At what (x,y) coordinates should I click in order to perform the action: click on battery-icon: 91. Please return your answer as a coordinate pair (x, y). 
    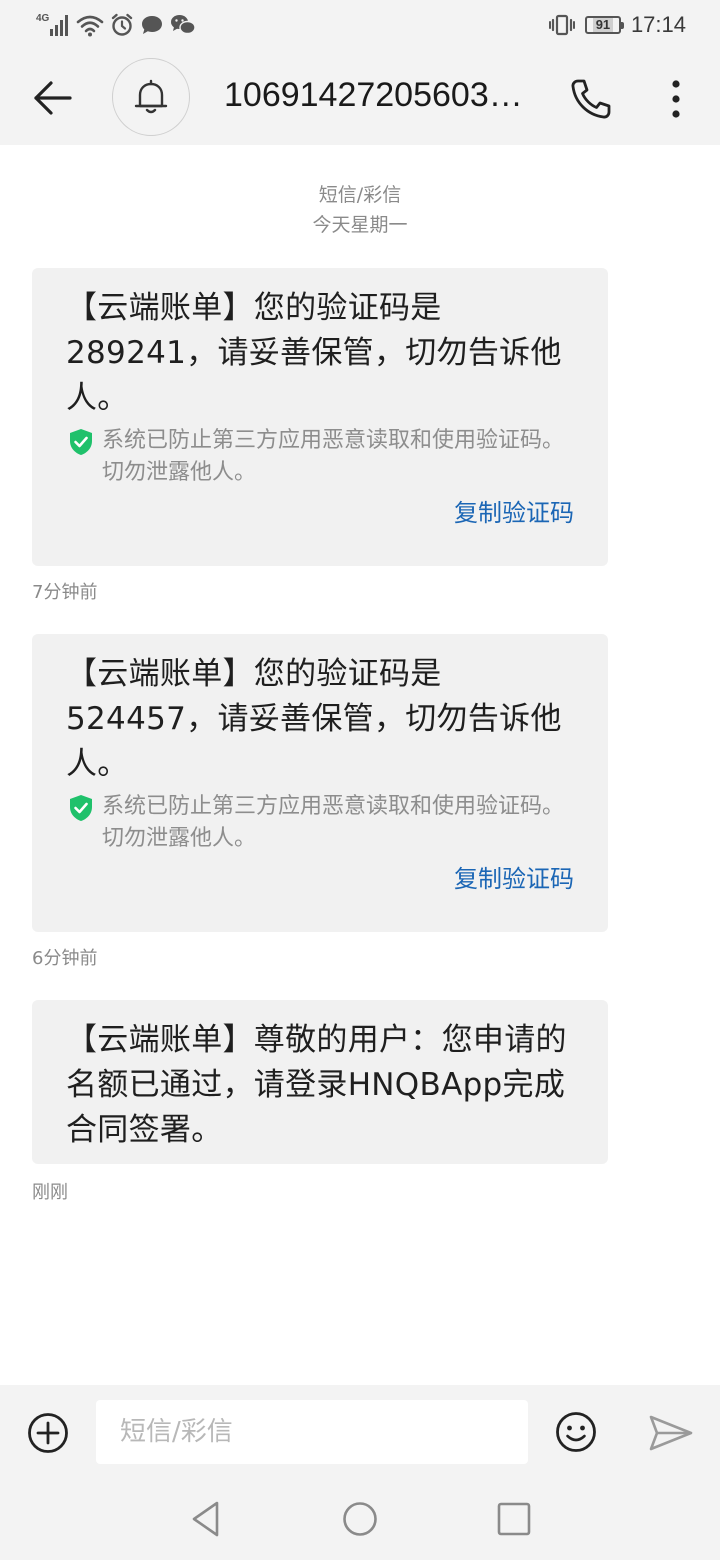
    Looking at the image, I should click on (604, 25).